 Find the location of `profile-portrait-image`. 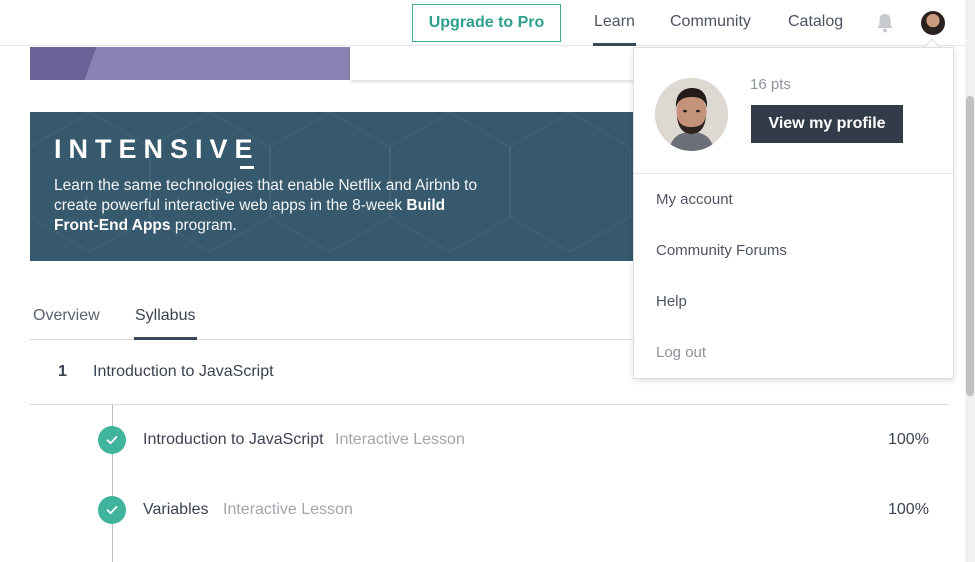

profile-portrait-image is located at coordinates (691, 114).